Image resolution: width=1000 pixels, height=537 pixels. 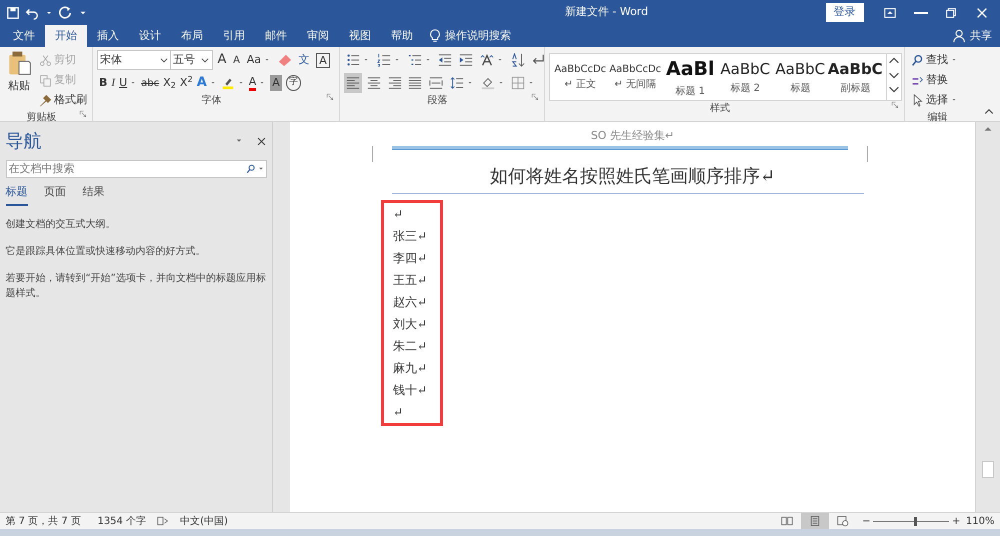 What do you see at coordinates (45, 80) in the screenshot?
I see `copy-icon` at bounding box center [45, 80].